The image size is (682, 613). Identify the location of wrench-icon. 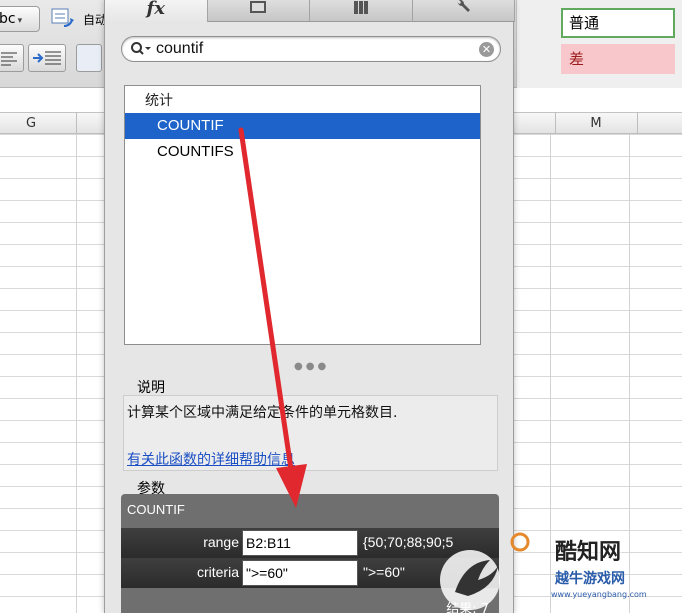
(464, 6).